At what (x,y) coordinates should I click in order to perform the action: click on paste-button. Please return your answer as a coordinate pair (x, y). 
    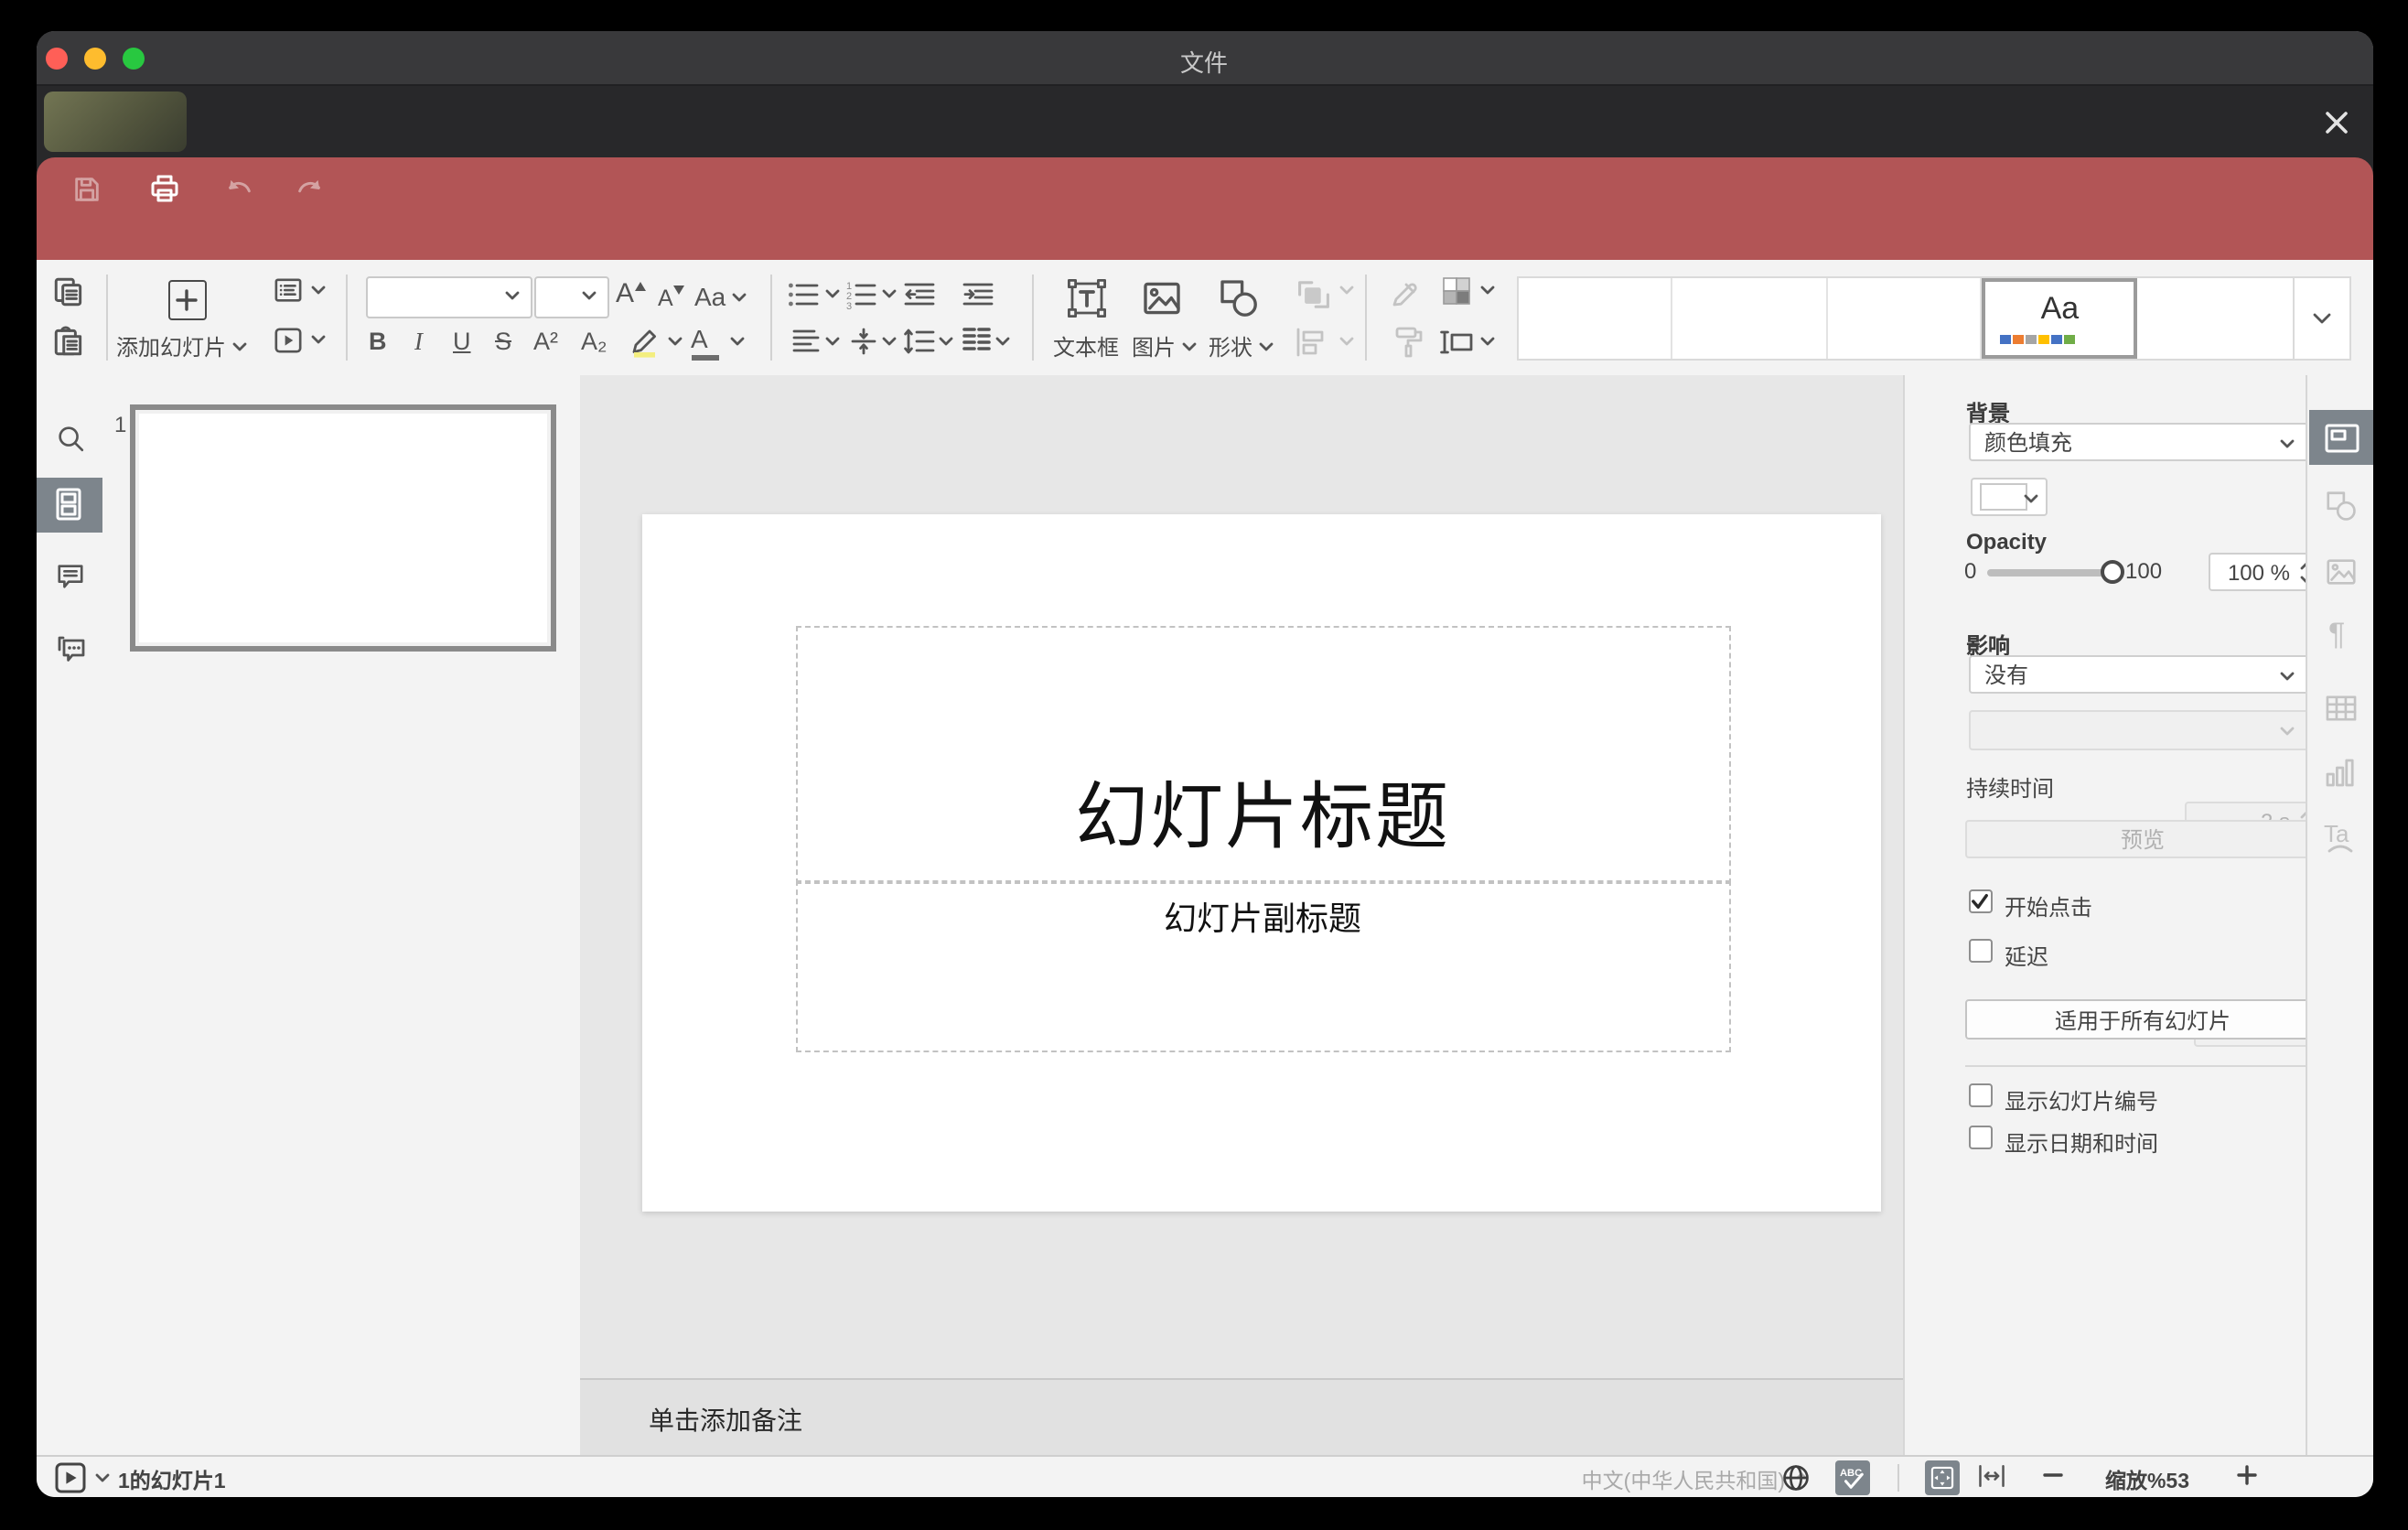
    Looking at the image, I should click on (67, 341).